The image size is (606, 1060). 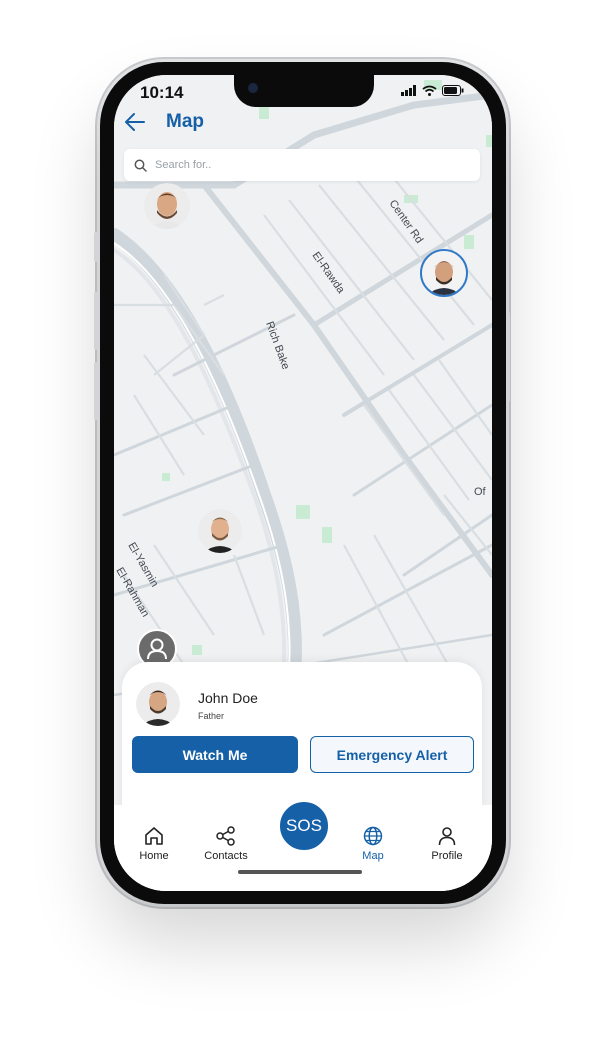 I want to click on emergency-alert-button: Emergency Alert, so click(x=392, y=754).